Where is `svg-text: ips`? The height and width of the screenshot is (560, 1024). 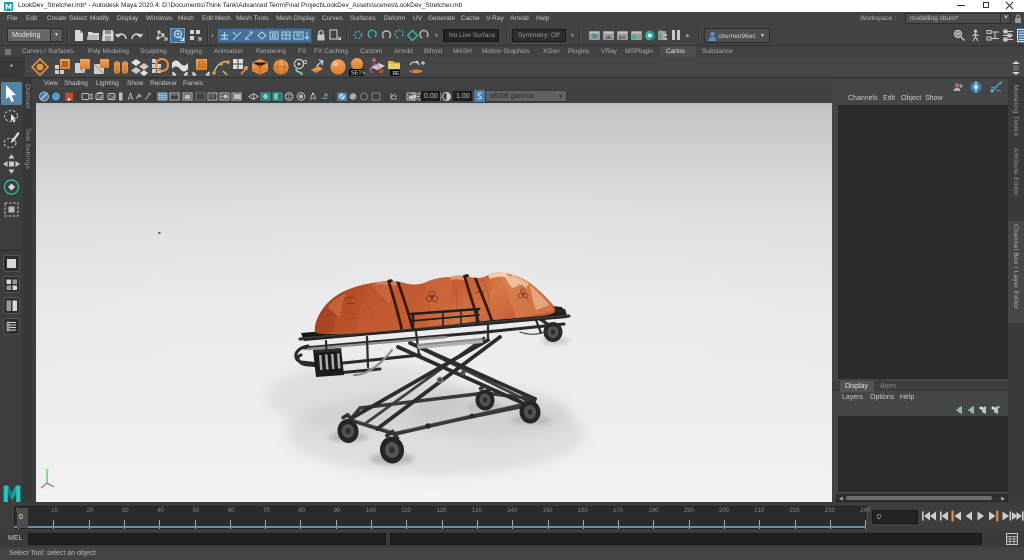
svg-text: ips is located at coordinates (622, 38).